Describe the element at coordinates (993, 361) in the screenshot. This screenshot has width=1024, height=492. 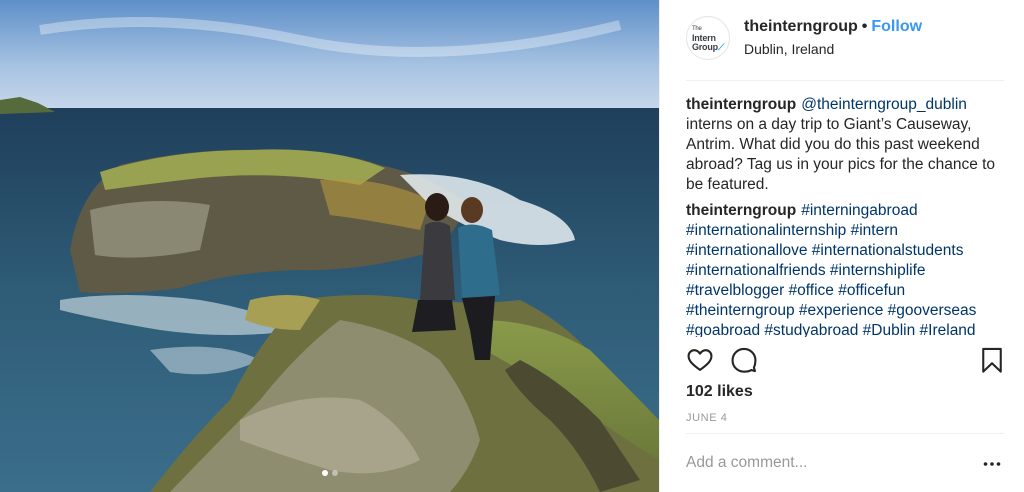
I see `bookmark-icon` at that location.